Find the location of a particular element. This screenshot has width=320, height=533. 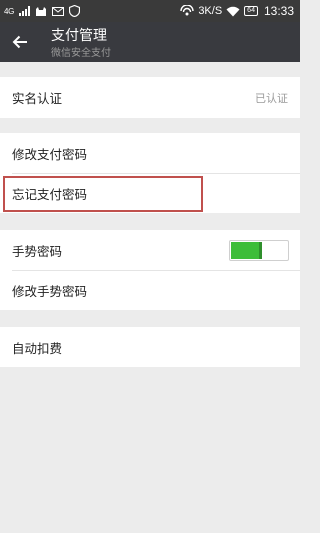

gesture-password-item: 手势密码 is located at coordinates (150, 250).